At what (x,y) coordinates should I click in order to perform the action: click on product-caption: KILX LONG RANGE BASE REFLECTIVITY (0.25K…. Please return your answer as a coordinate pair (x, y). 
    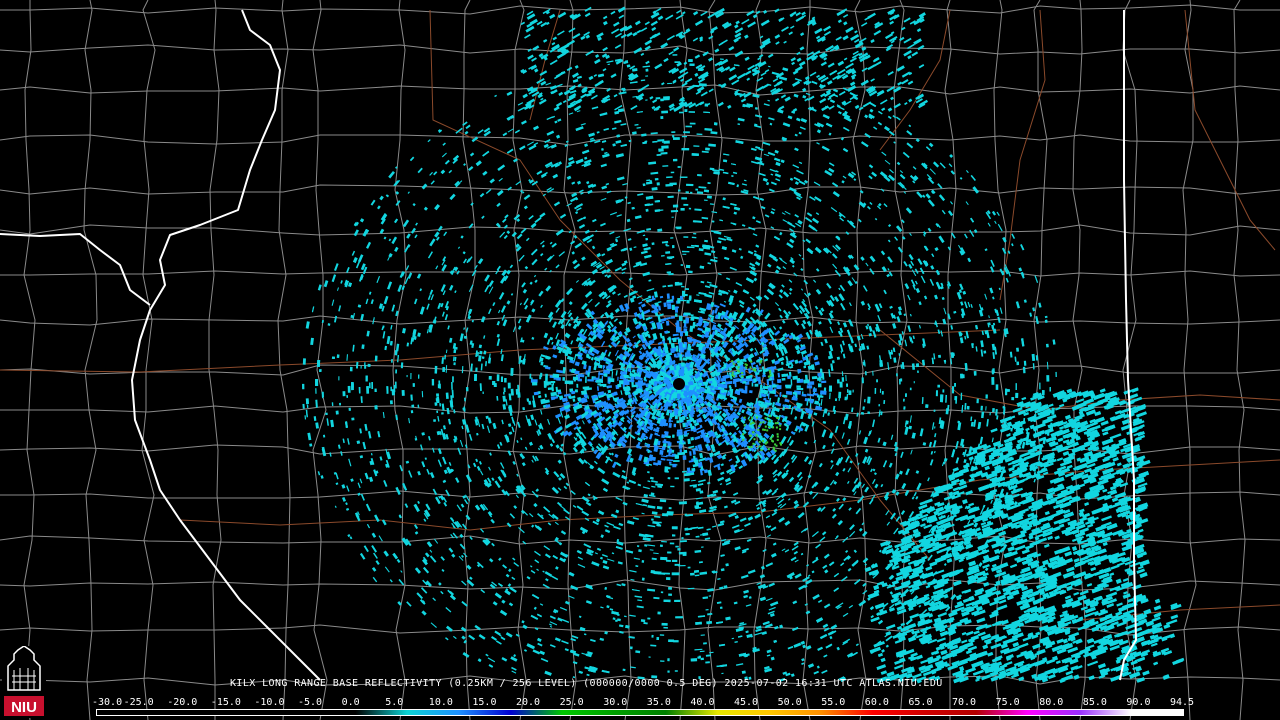
    Looking at the image, I should click on (586, 683).